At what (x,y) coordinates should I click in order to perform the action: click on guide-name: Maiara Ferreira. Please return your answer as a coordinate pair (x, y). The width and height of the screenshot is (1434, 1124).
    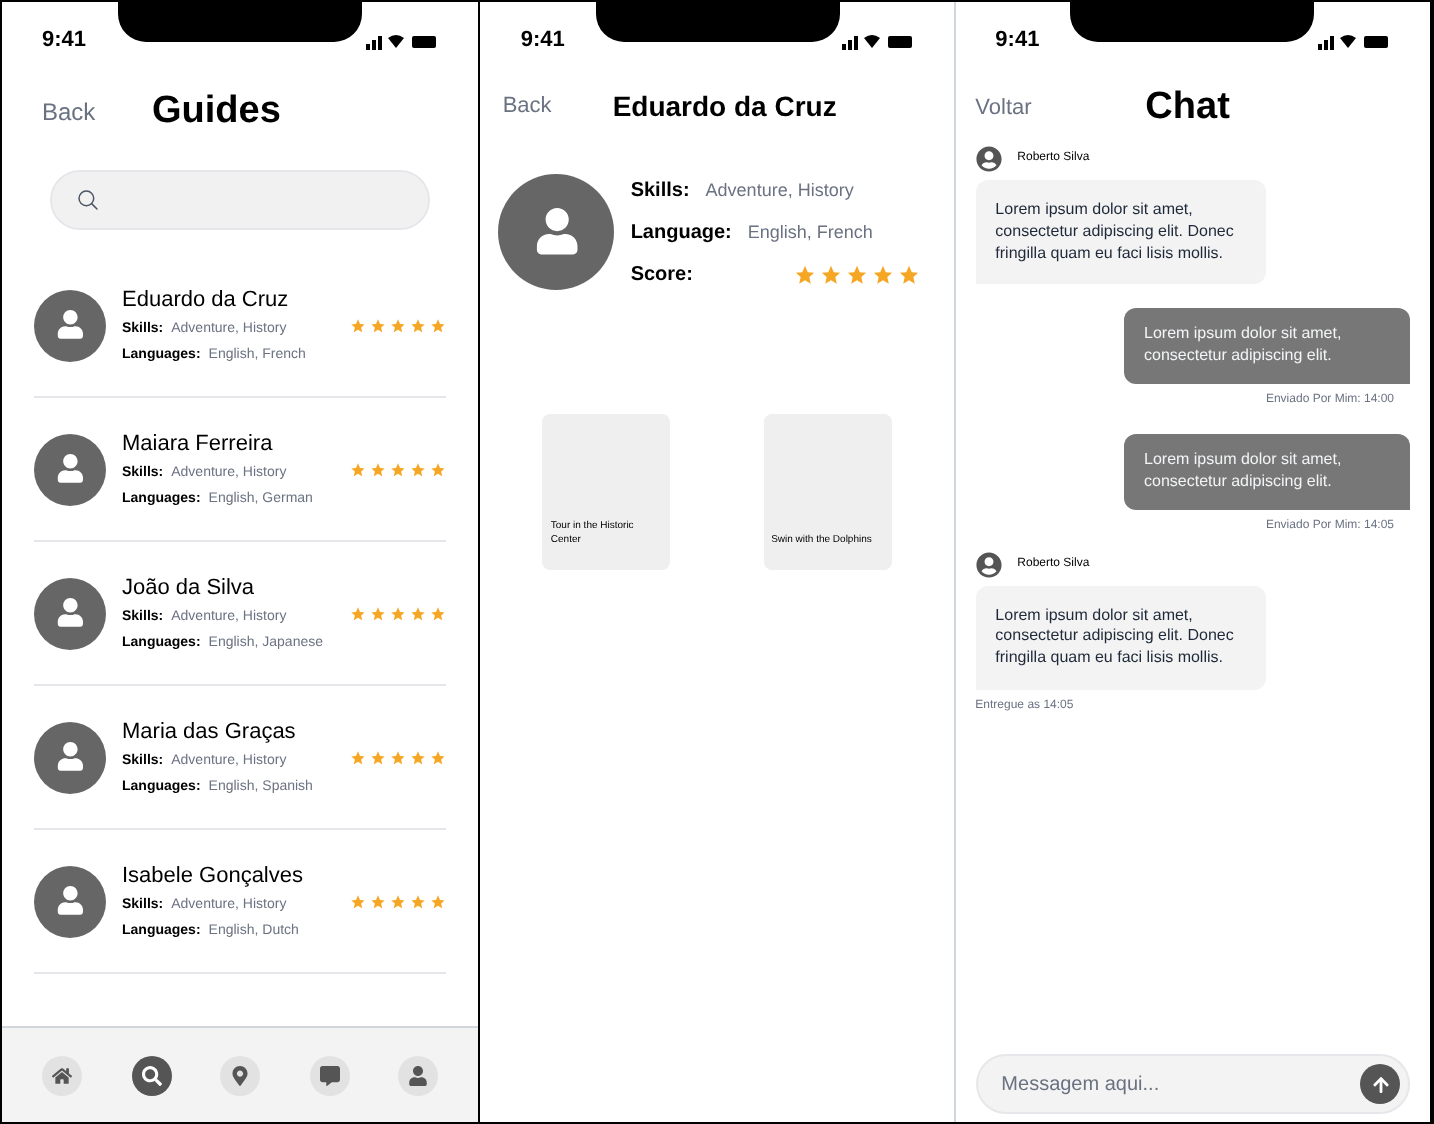
    Looking at the image, I should click on (198, 444).